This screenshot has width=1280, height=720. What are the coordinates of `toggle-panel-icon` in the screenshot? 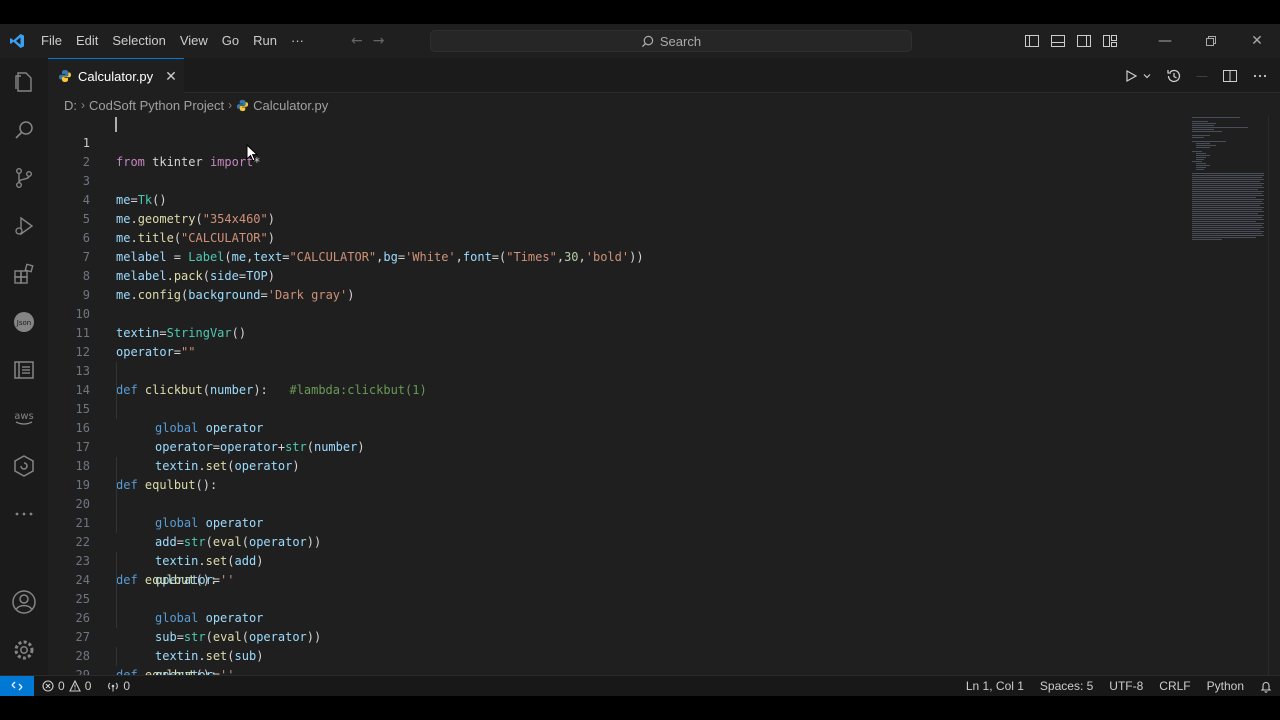 It's located at (1058, 41).